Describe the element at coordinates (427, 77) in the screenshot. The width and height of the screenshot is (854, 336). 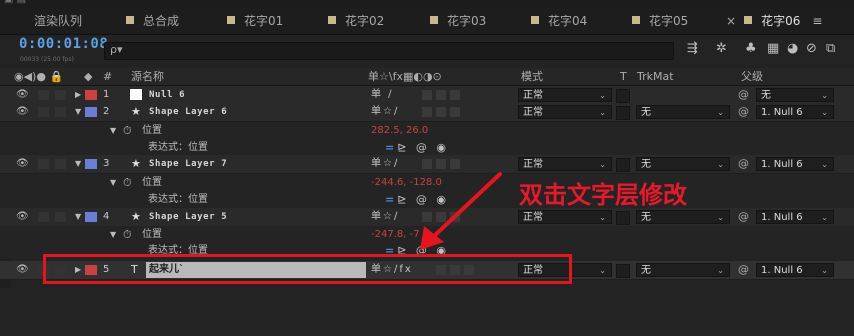
I see `layer-columns-header: ◉◀)● 🔒 ◆ # 源名称 单☆\fx▦◐◑⊙ 模式 T TrkMat 父级` at that location.